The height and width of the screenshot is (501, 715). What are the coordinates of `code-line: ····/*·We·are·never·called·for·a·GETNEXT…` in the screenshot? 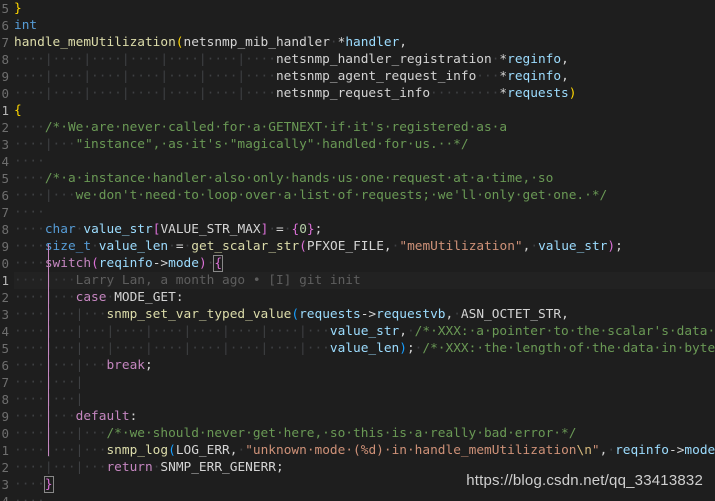 It's located at (364, 127).